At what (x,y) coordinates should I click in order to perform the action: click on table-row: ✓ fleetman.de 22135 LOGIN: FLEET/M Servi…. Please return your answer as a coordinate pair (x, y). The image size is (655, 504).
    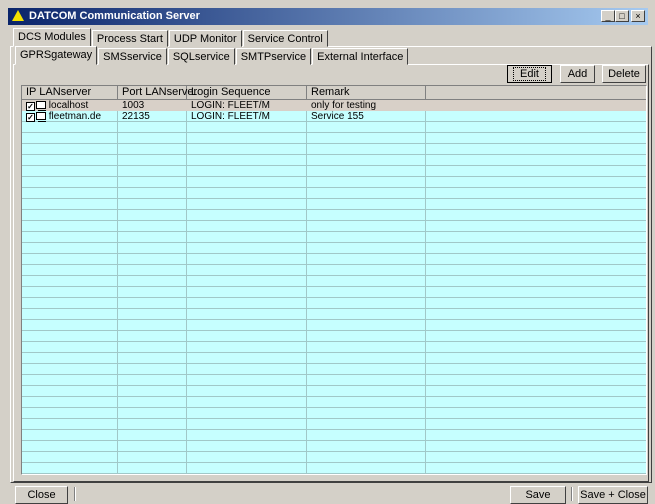
    Looking at the image, I should click on (334, 116).